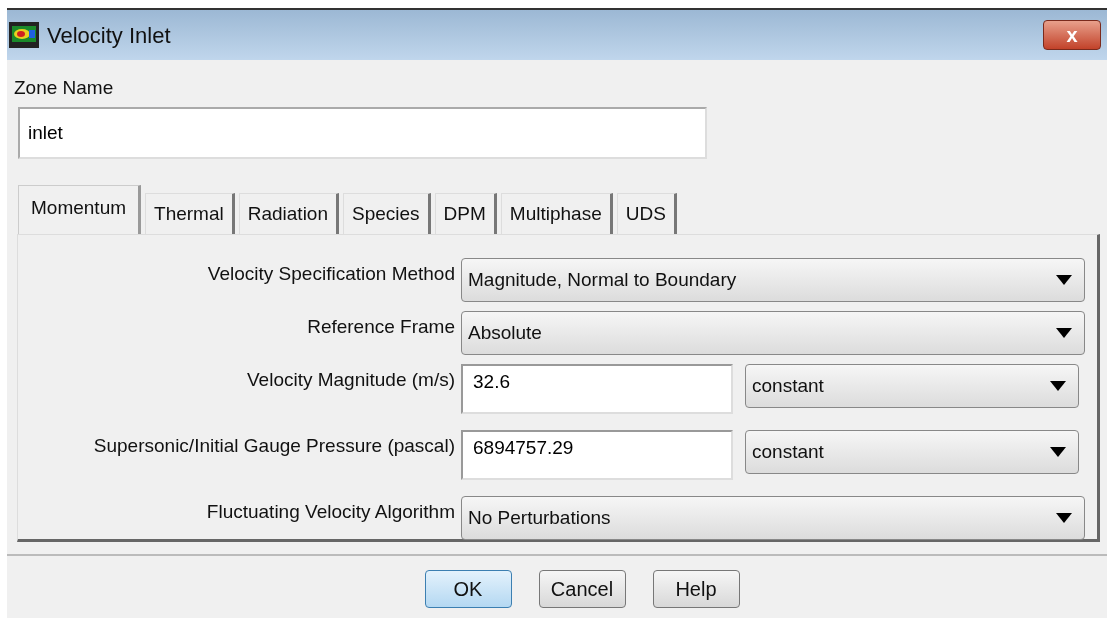 The width and height of the screenshot is (1107, 618). What do you see at coordinates (274, 446) in the screenshot?
I see `field-label: Supersonic/Initial Gauge Pressure (pascal)` at bounding box center [274, 446].